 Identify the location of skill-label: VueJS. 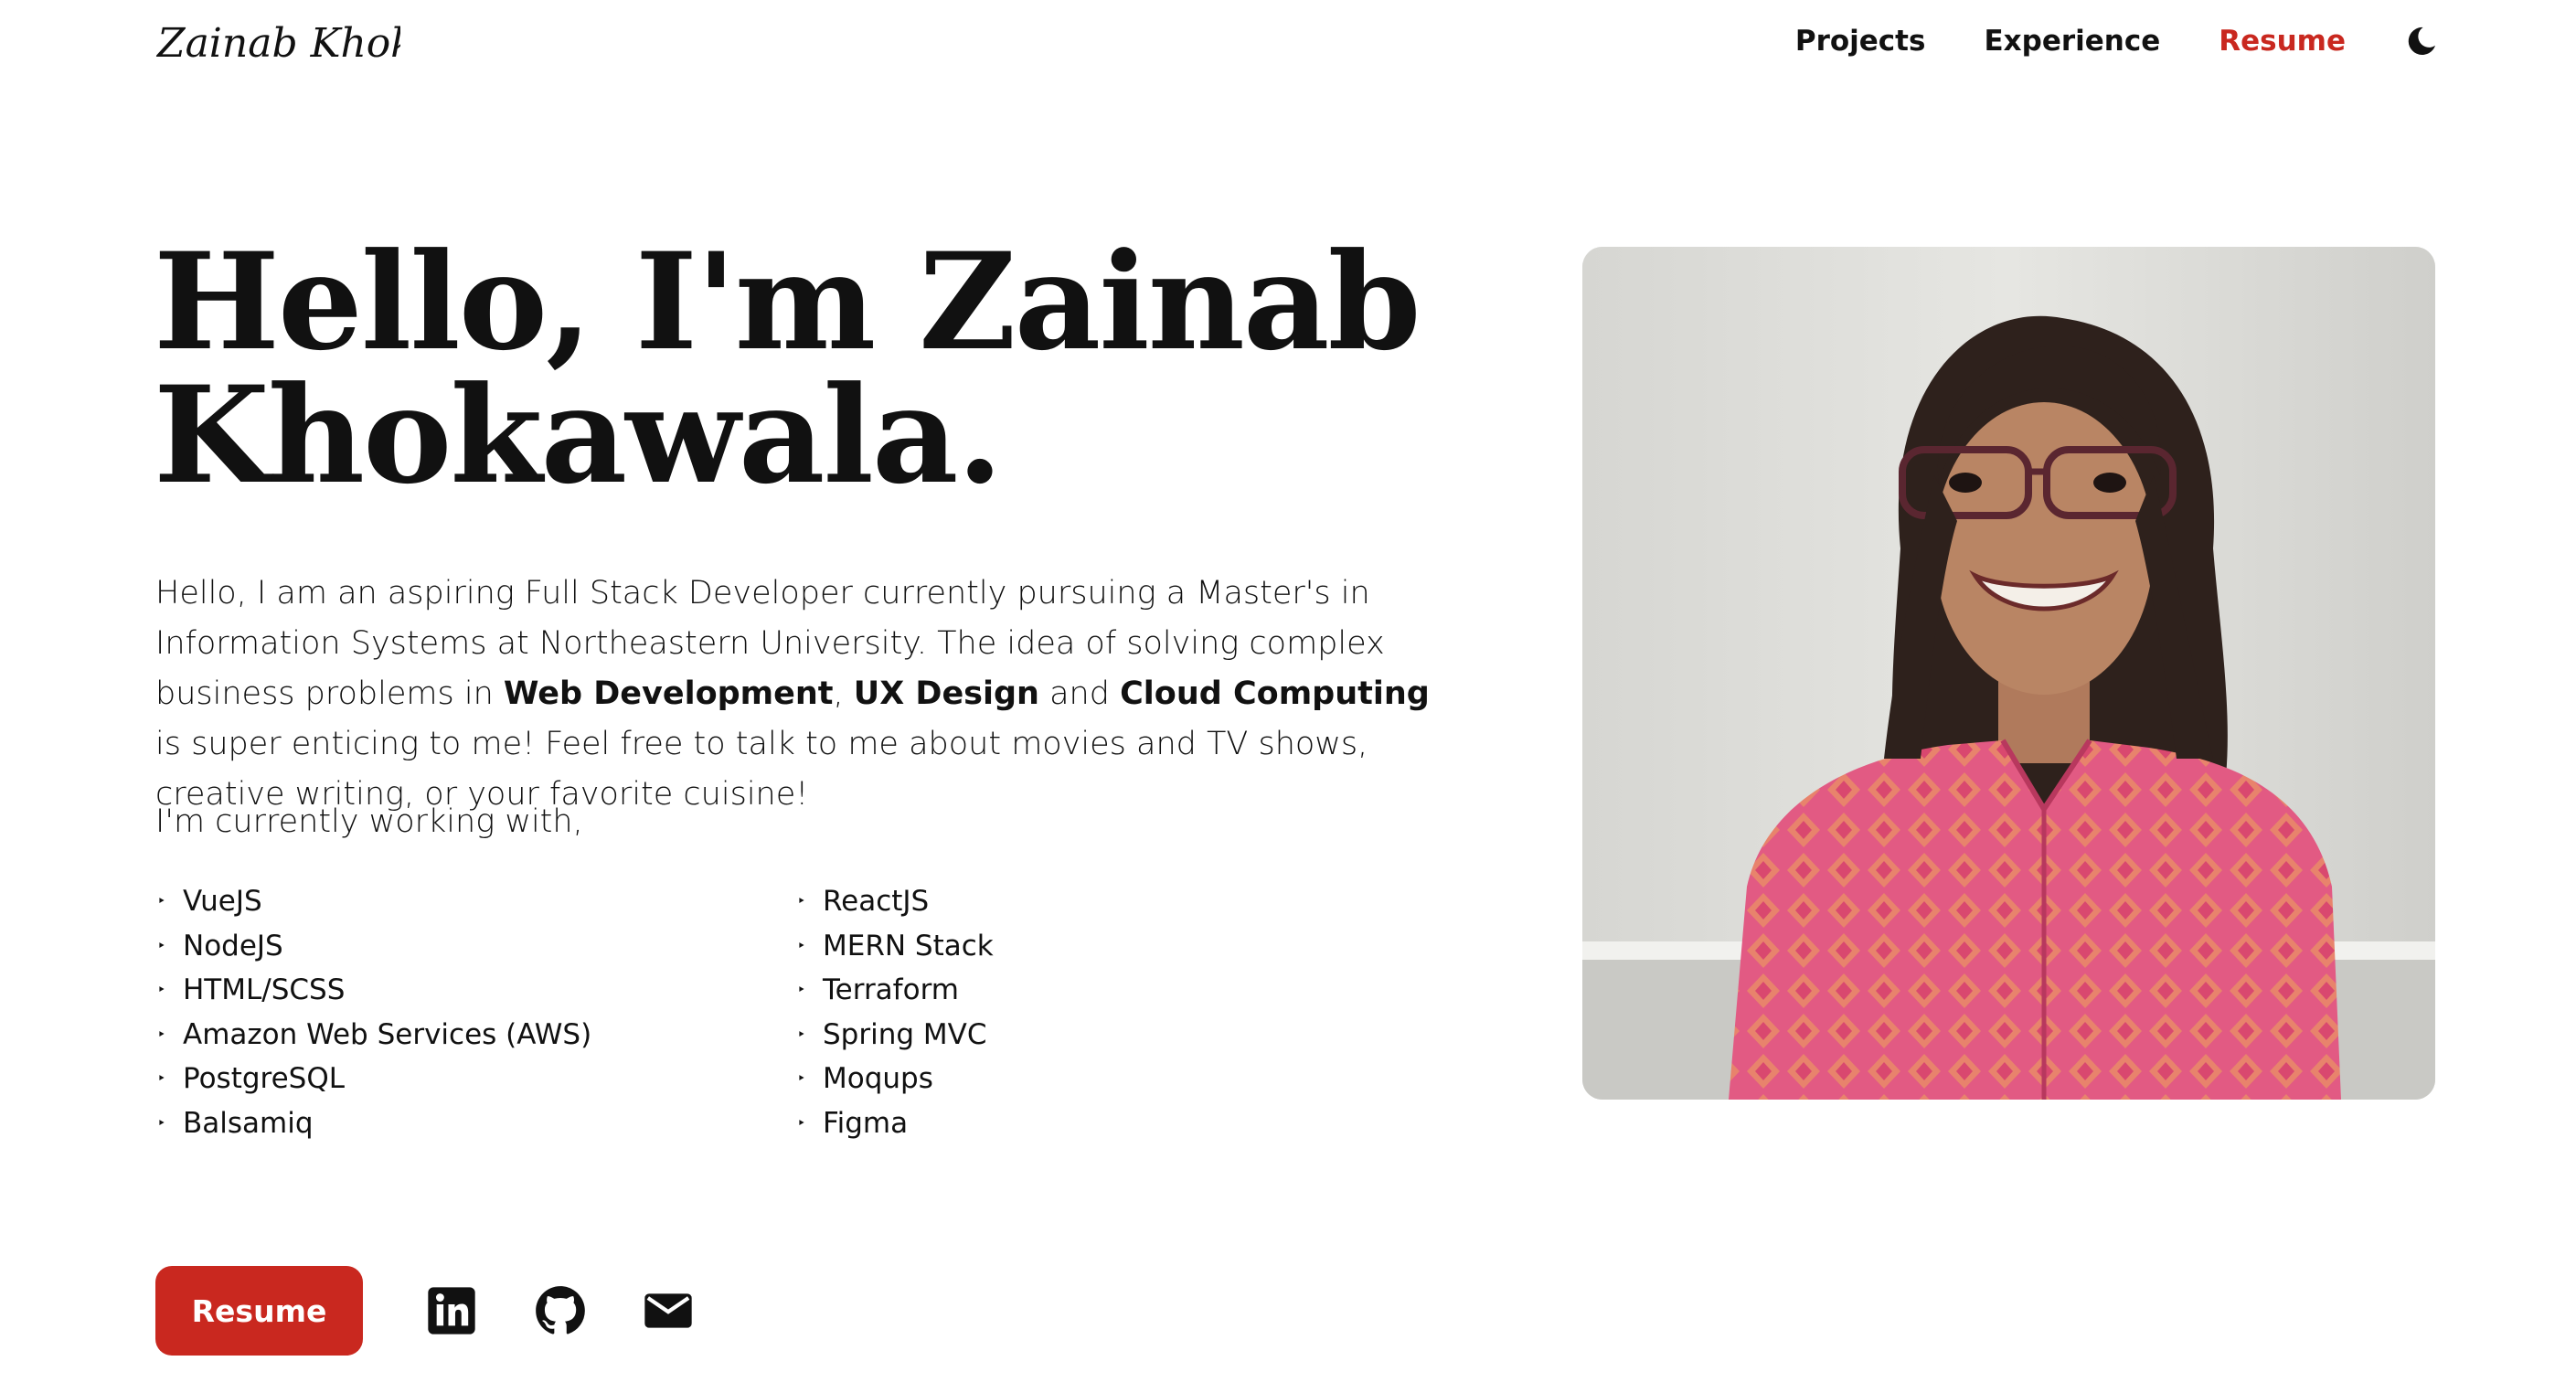
(222, 901).